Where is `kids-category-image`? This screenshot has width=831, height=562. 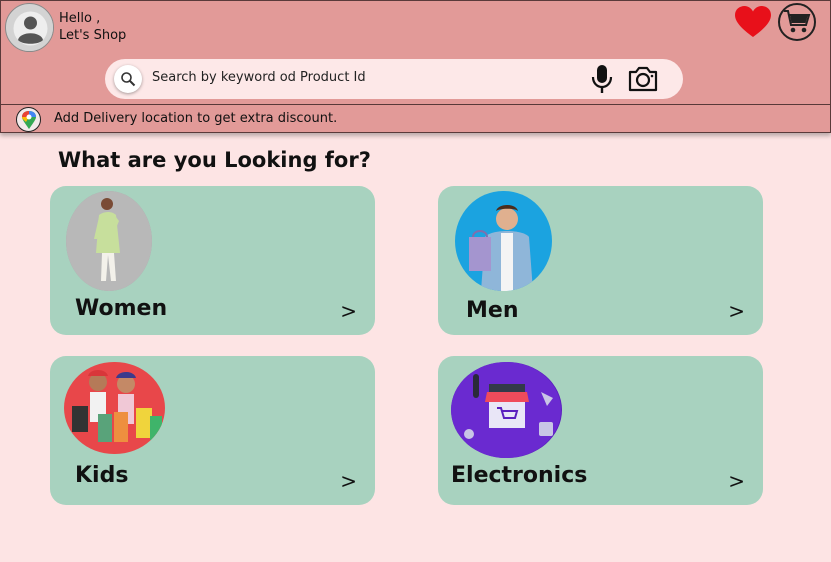
kids-category-image is located at coordinates (114, 408).